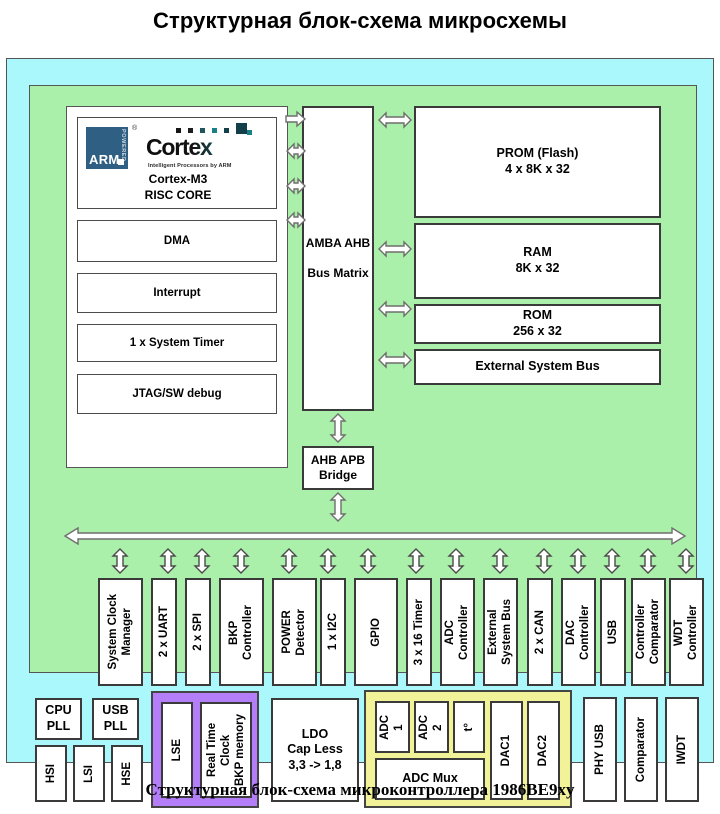  What do you see at coordinates (506, 750) in the screenshot?
I see `analog-label: DAC1` at bounding box center [506, 750].